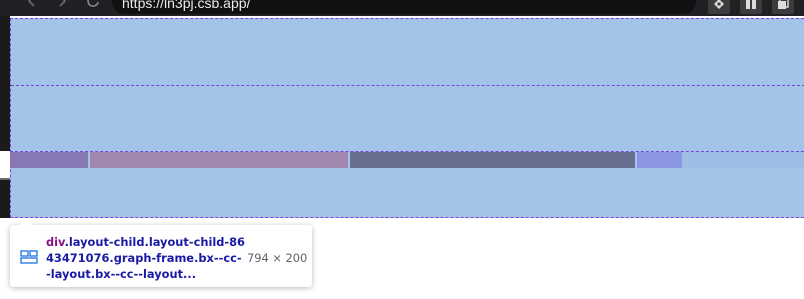 This screenshot has width=804, height=299. I want to click on address-bar: https://ln3pj.csb.app/, so click(404, 7).